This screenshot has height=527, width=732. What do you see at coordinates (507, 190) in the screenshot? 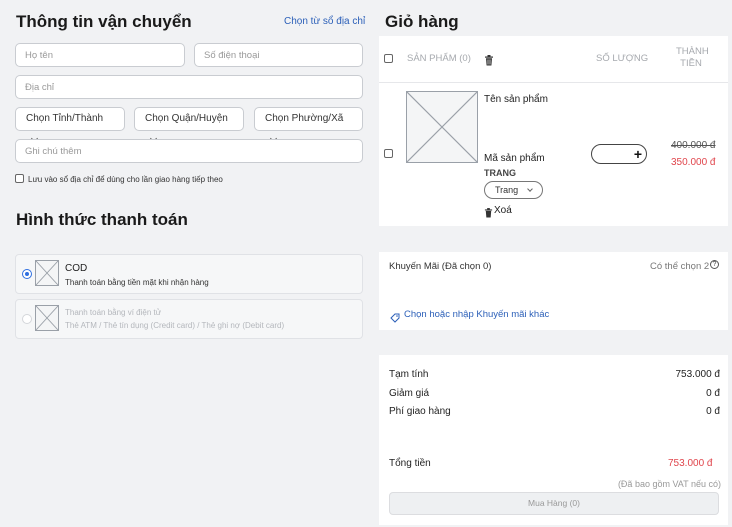
I see `variant-select-value: Trang` at bounding box center [507, 190].